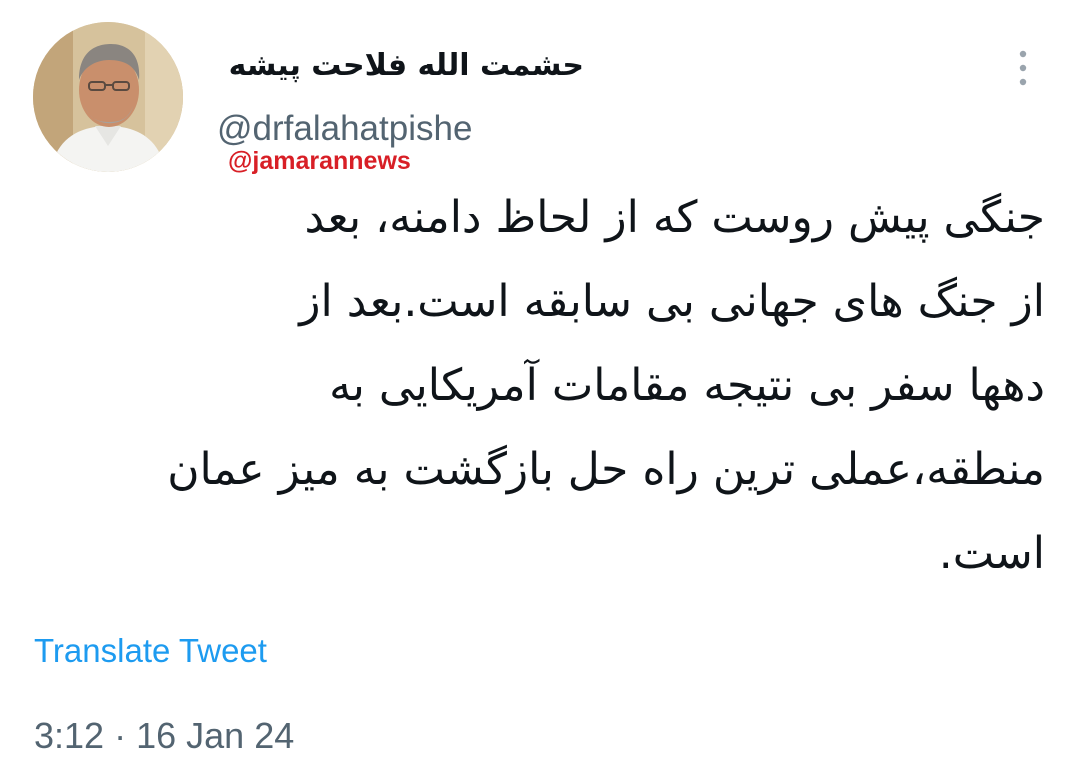 Image resolution: width=1080 pixels, height=783 pixels. I want to click on author-display-name: حشمت الله فلاحت پیشه, so click(406, 66).